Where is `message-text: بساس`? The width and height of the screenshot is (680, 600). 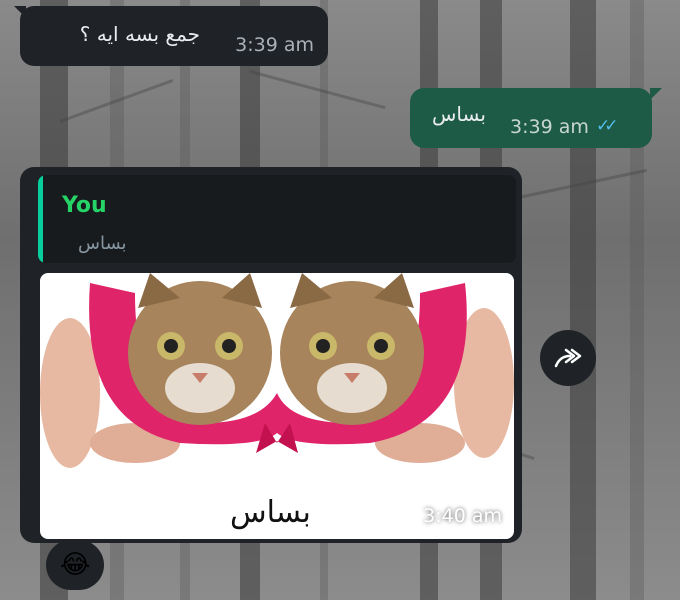 message-text: بساس is located at coordinates (459, 114).